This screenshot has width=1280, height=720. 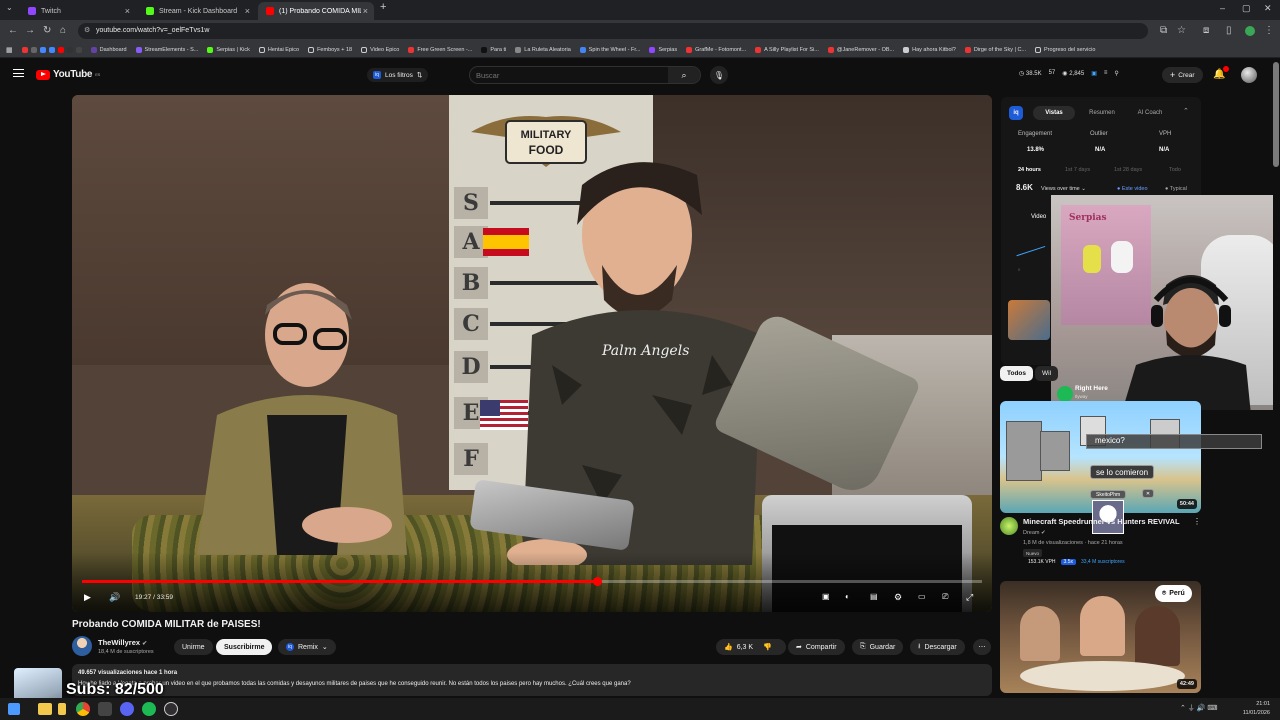 I want to click on subscribe-button: Suscribirme, so click(x=244, y=647).